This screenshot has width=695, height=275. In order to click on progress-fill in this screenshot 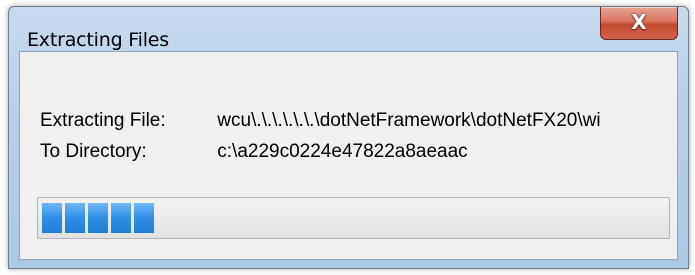, I will do `click(98, 218)`.